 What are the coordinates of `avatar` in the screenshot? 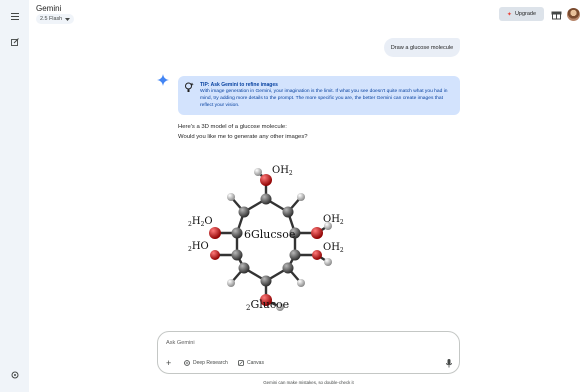 It's located at (573, 14).